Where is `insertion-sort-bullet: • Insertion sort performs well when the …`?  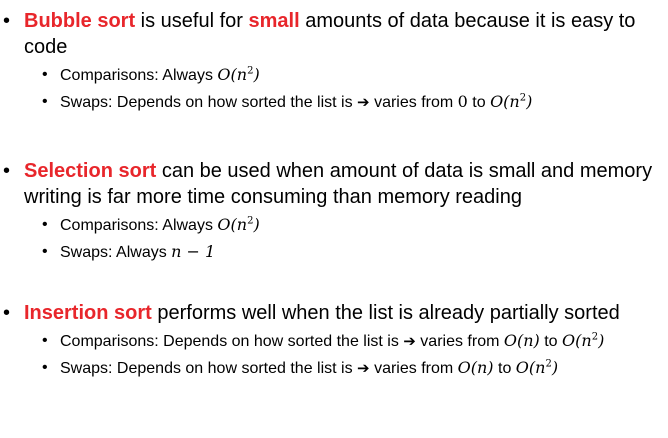 insertion-sort-bullet: • Insertion sort performs well when the … is located at coordinates (334, 313).